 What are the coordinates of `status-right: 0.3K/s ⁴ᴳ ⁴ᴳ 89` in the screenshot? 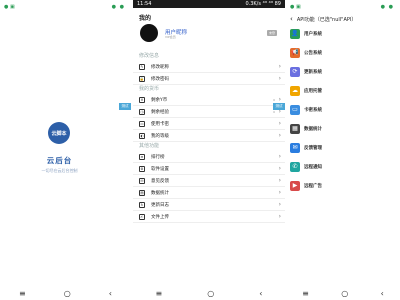 It's located at (263, 4).